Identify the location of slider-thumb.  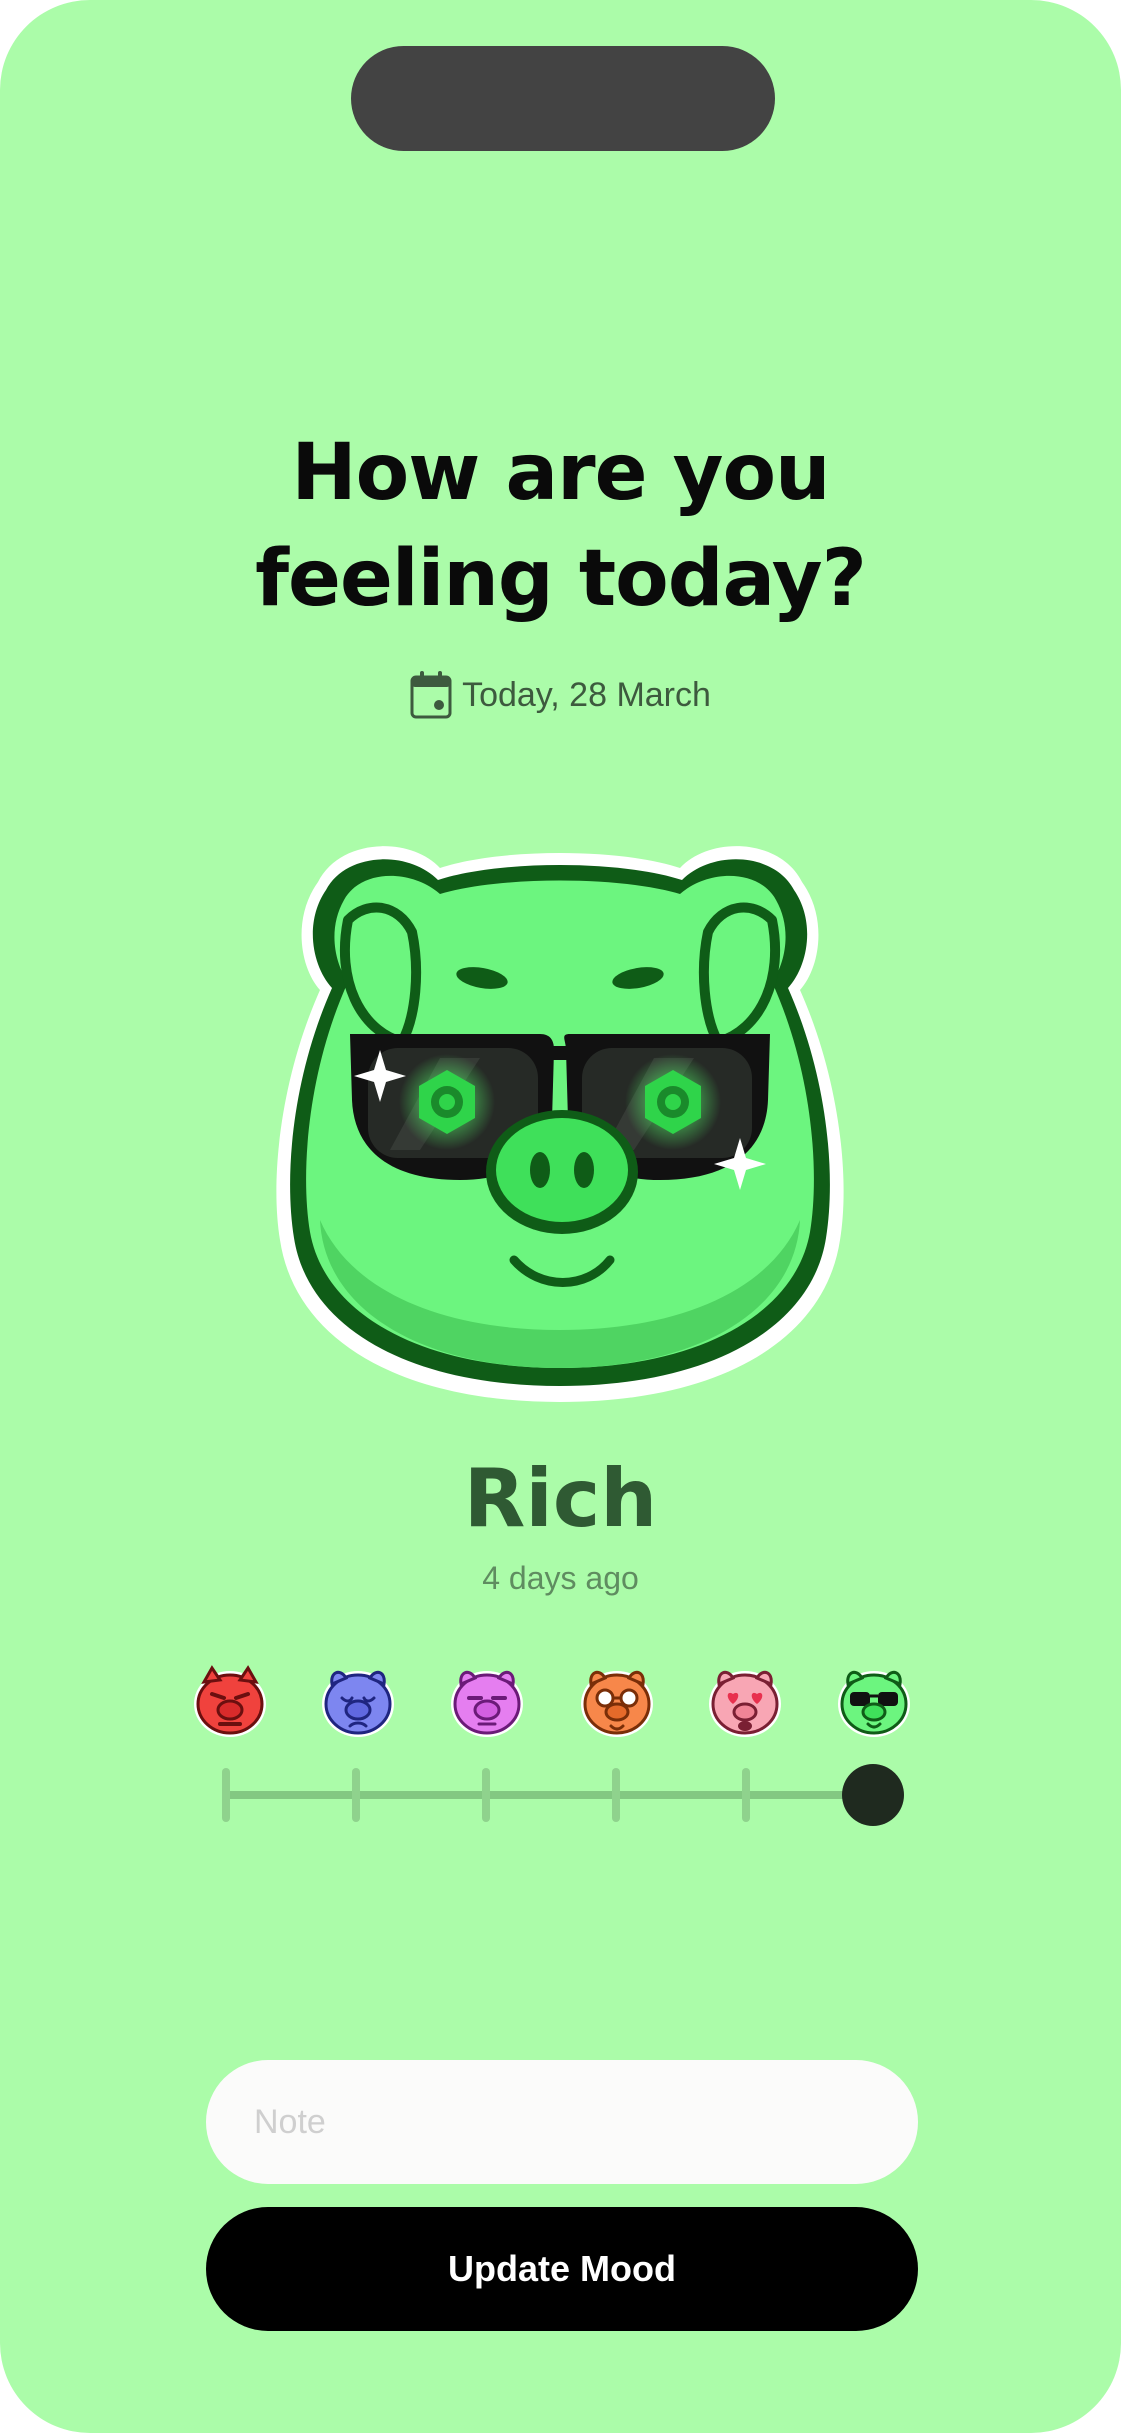
(873, 1795).